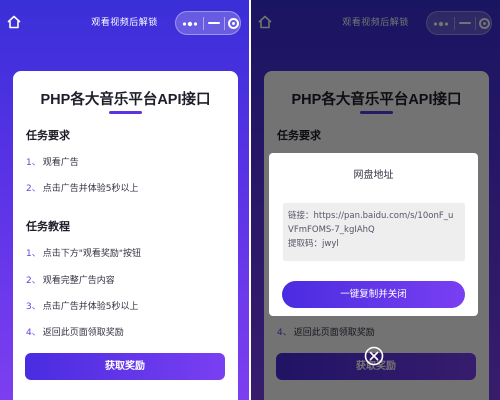 This screenshot has width=500, height=400. Describe the element at coordinates (373, 175) in the screenshot. I see `modal-title: 网盘地址` at that location.